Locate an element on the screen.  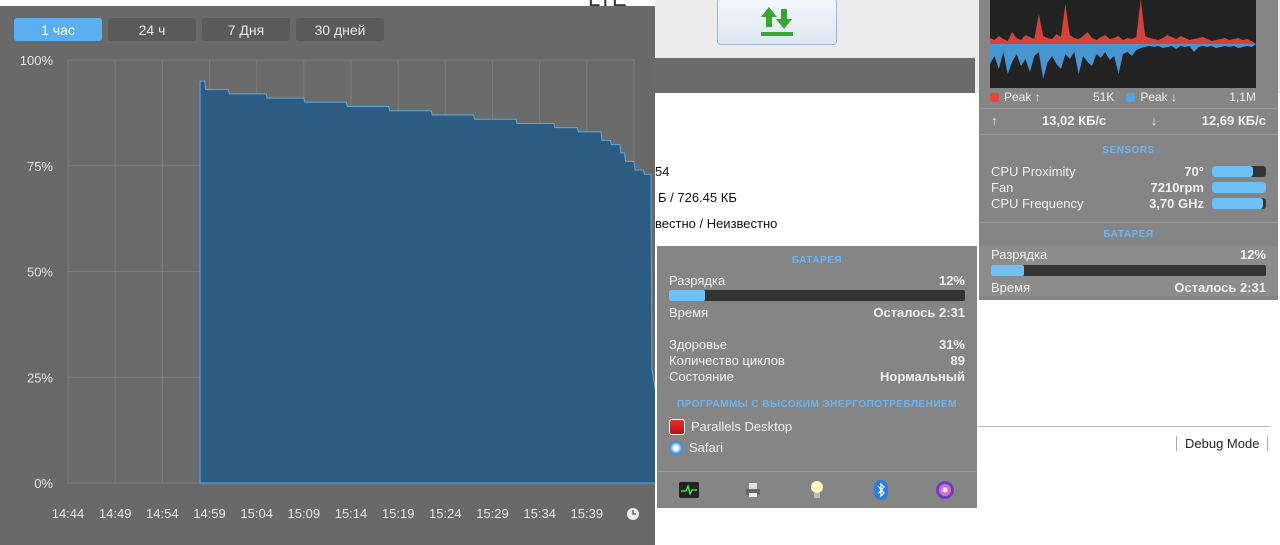
sensors-section-title: SENSORS is located at coordinates (1128, 150).